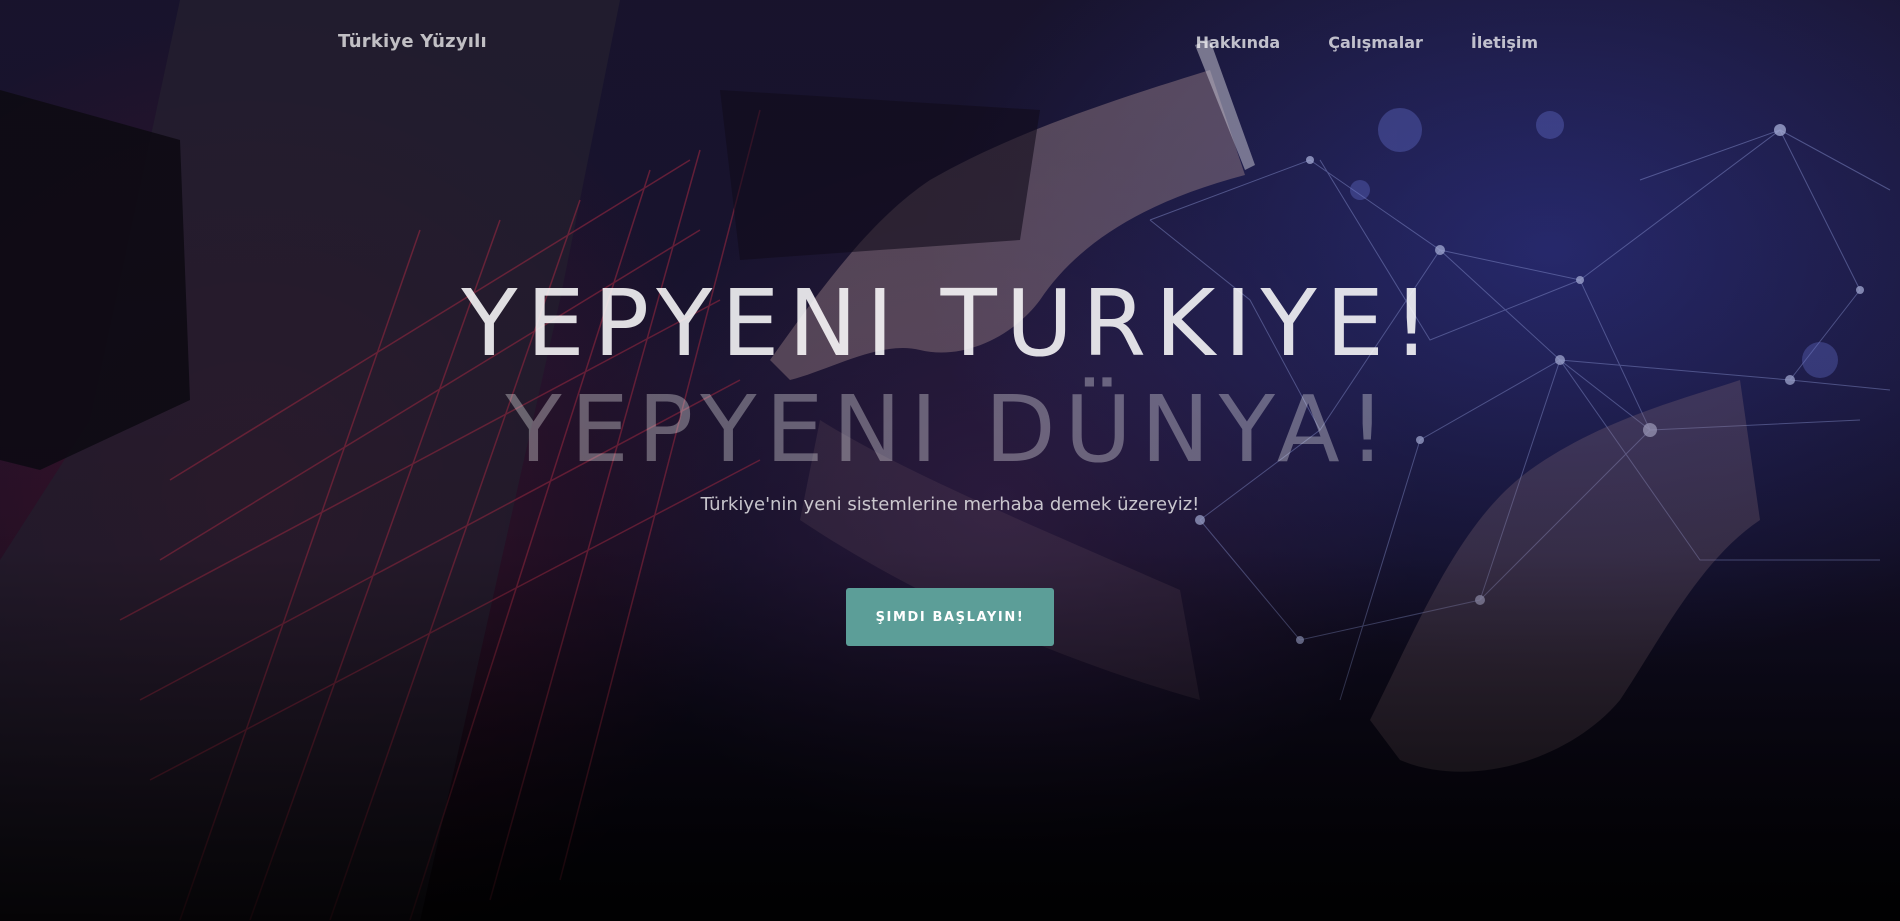 The image size is (1900, 921). I want to click on hero-headline-primary: YEPYENI TURKIYE!, so click(950, 323).